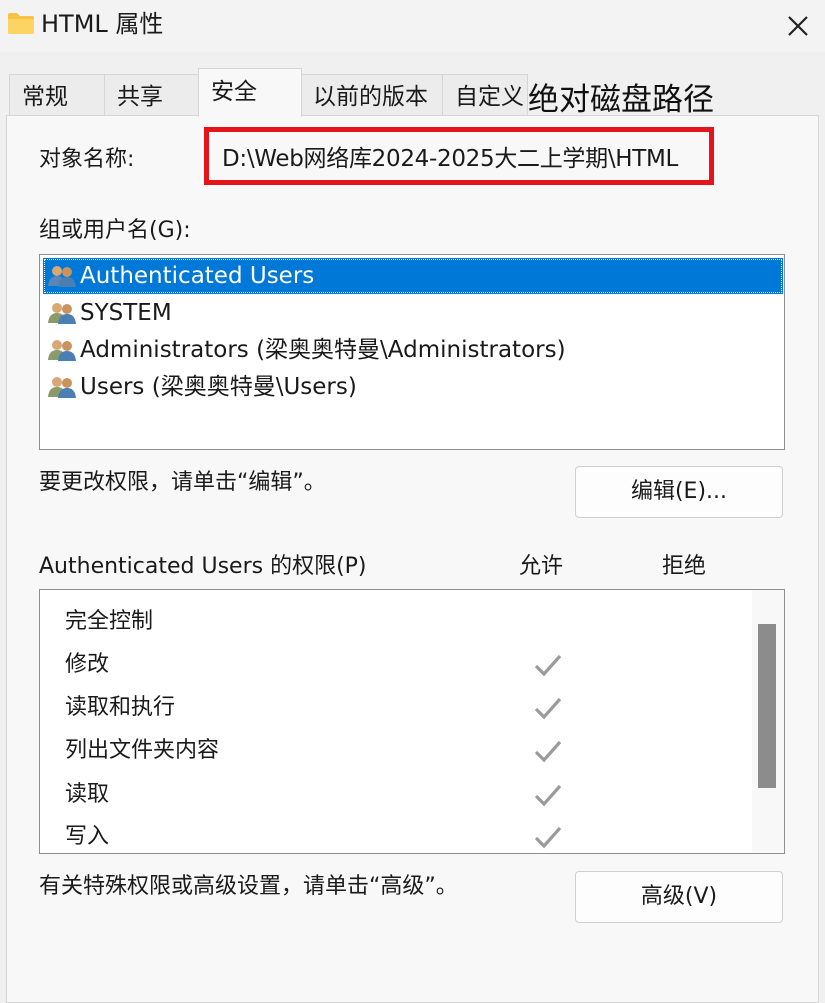 This screenshot has width=825, height=1003. I want to click on table-row: 修改, so click(396, 666).